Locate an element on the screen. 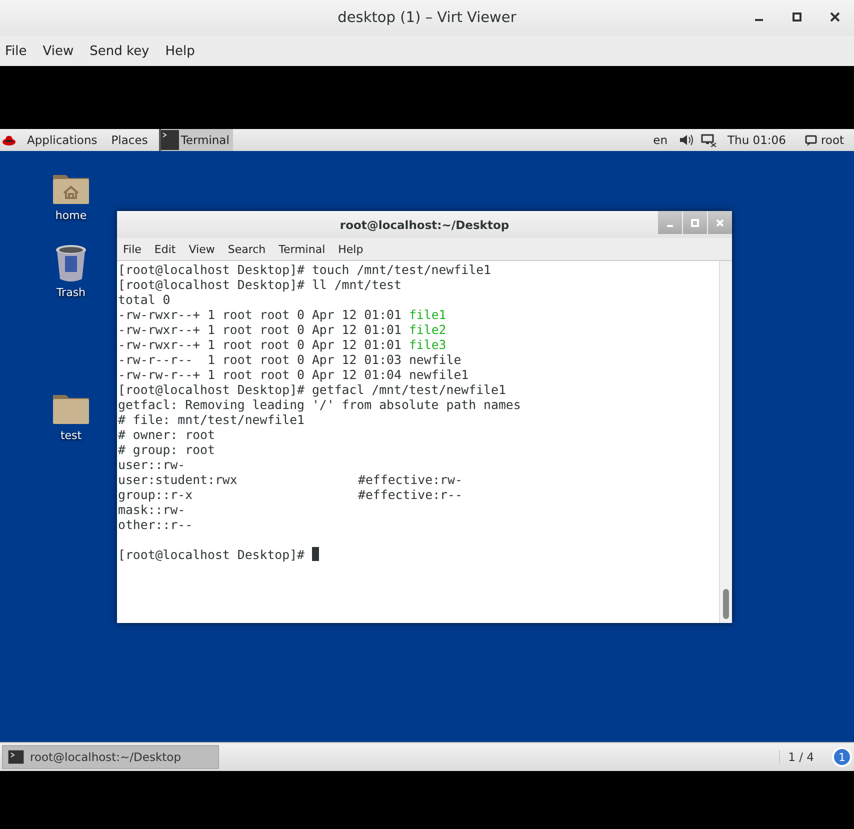  file-name: file2 is located at coordinates (427, 329).